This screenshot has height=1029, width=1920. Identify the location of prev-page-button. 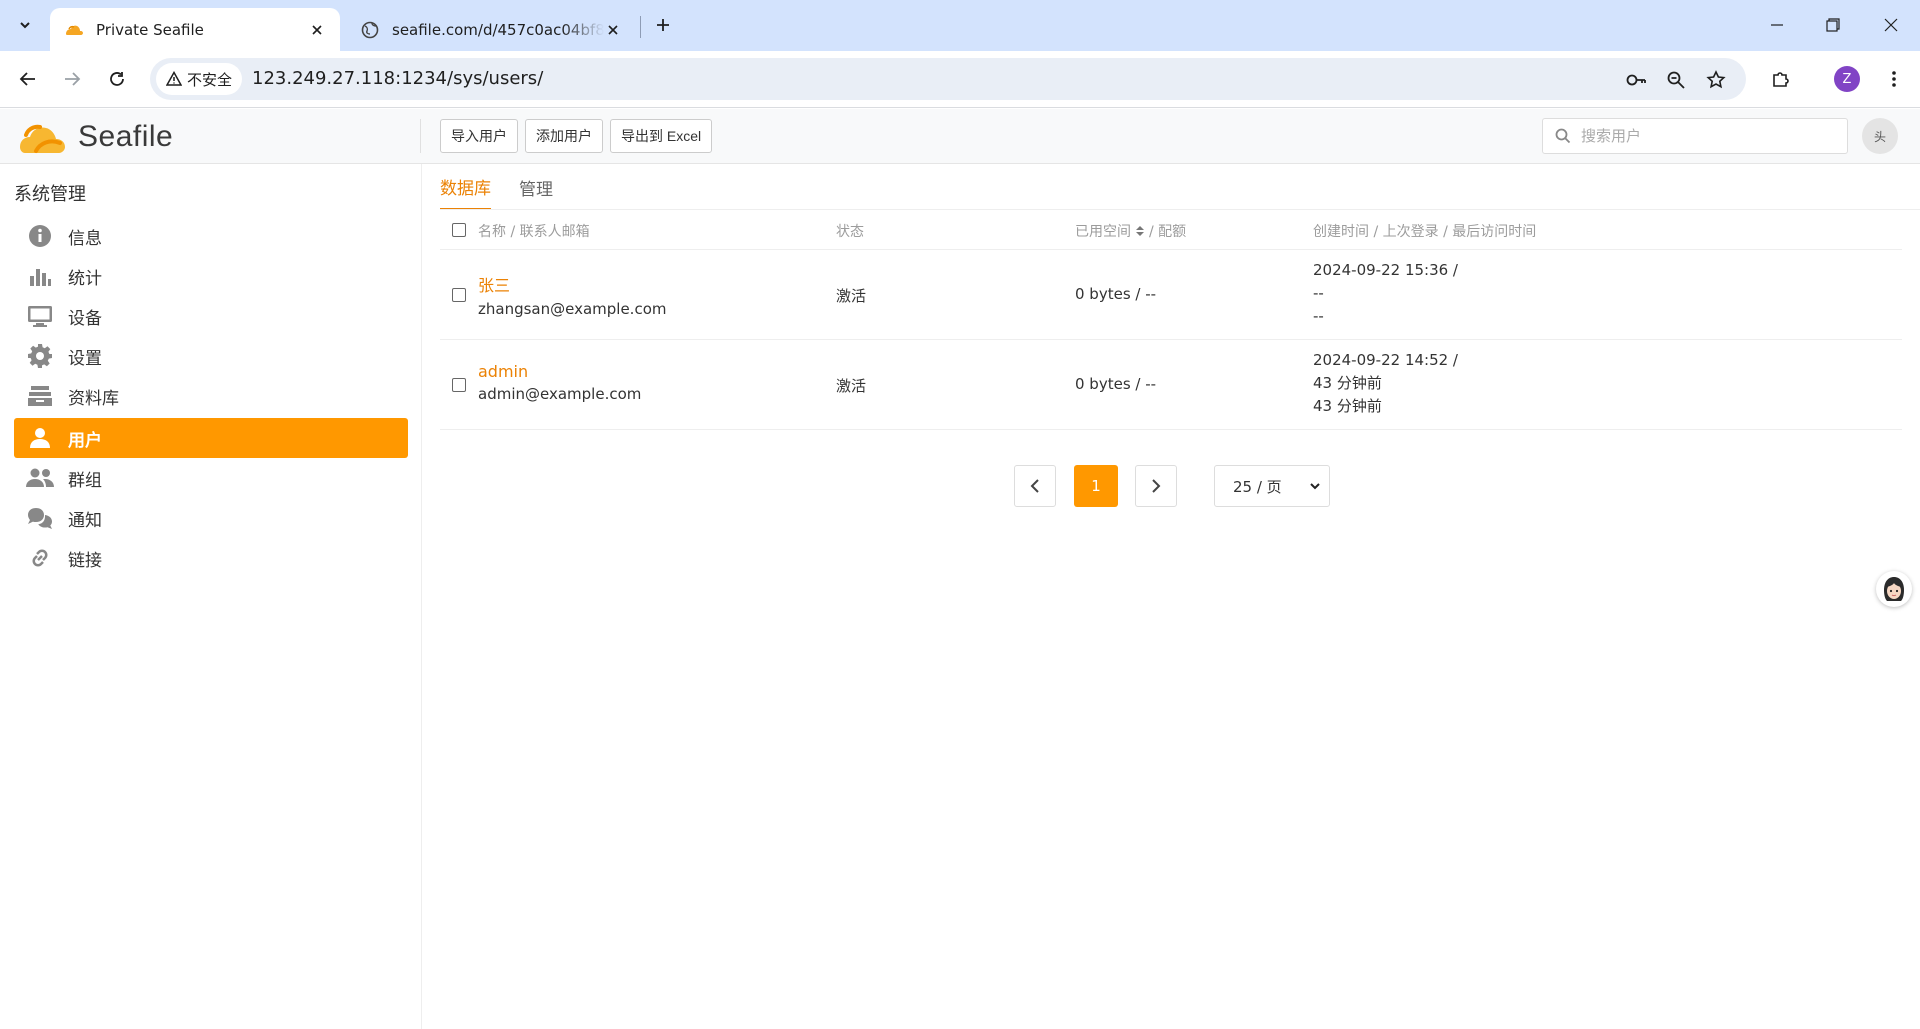
(1035, 486).